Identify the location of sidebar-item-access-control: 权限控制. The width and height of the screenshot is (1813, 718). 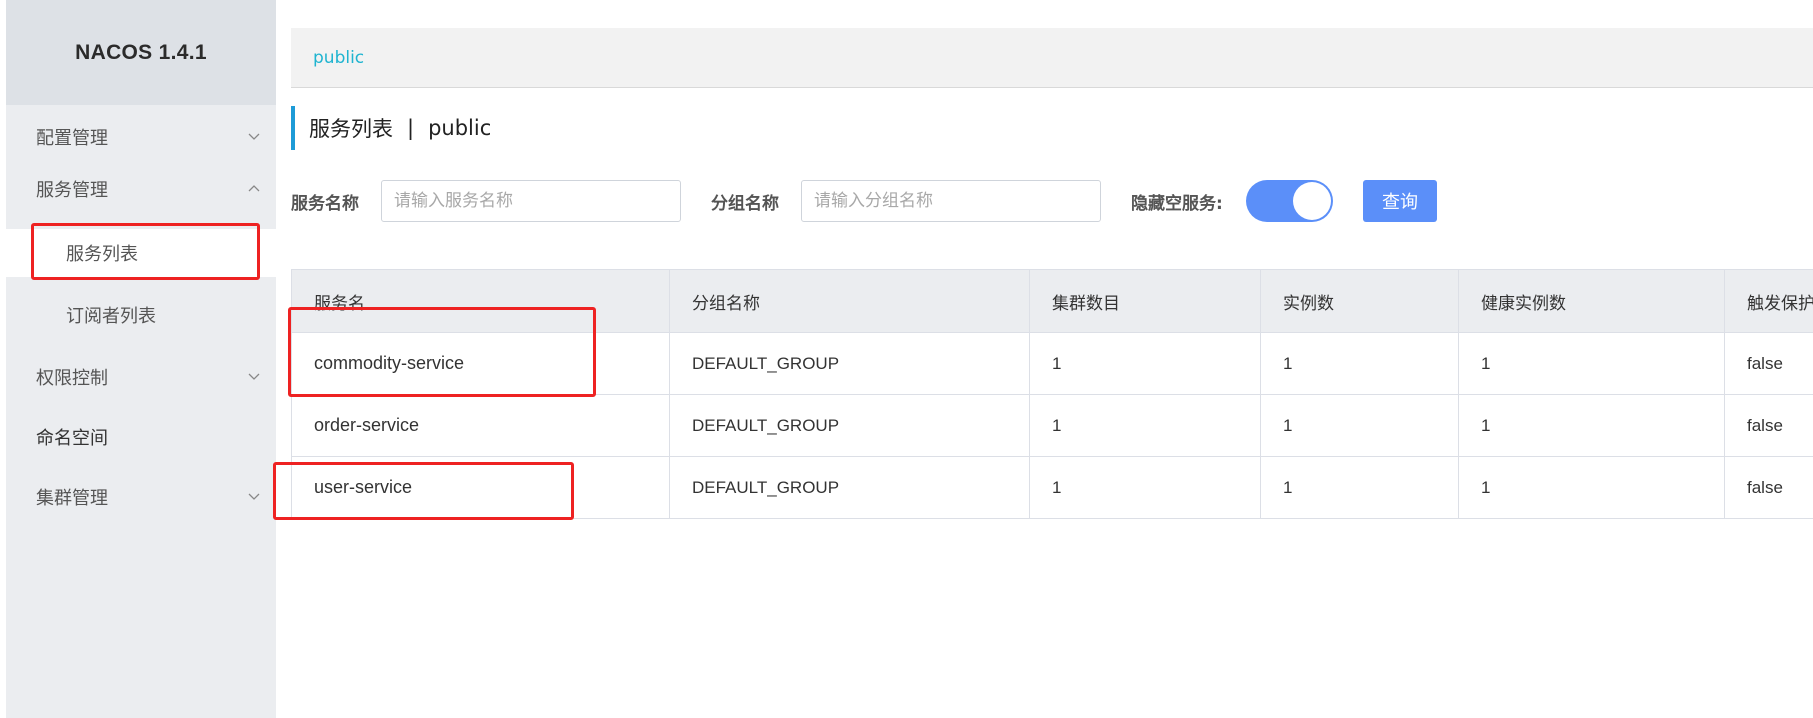
(141, 377).